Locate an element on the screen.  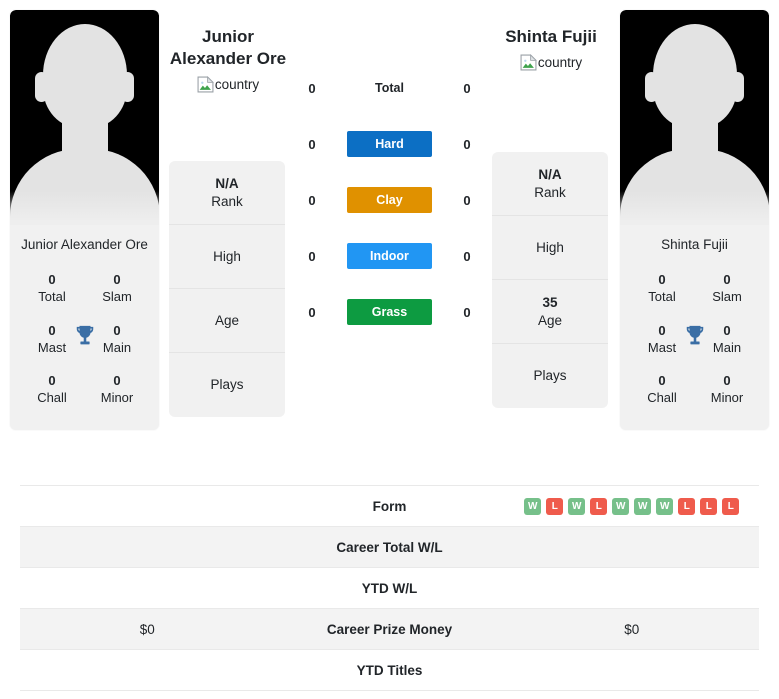
left-grass-wins: 0 is located at coordinates (312, 312).